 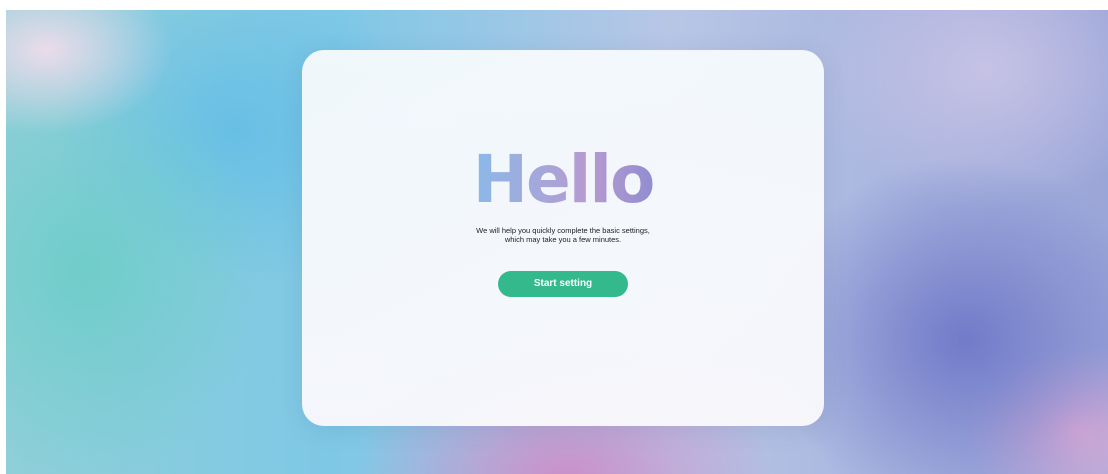 What do you see at coordinates (563, 284) in the screenshot?
I see `start-setting-button: Start setting` at bounding box center [563, 284].